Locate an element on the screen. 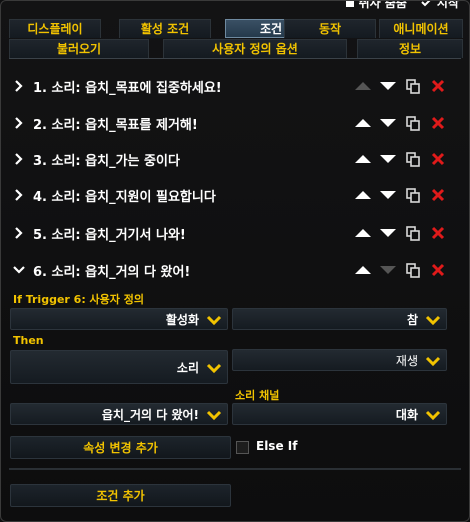 The width and height of the screenshot is (470, 522). add-property-button: 속성 변경 추가 is located at coordinates (120, 447).